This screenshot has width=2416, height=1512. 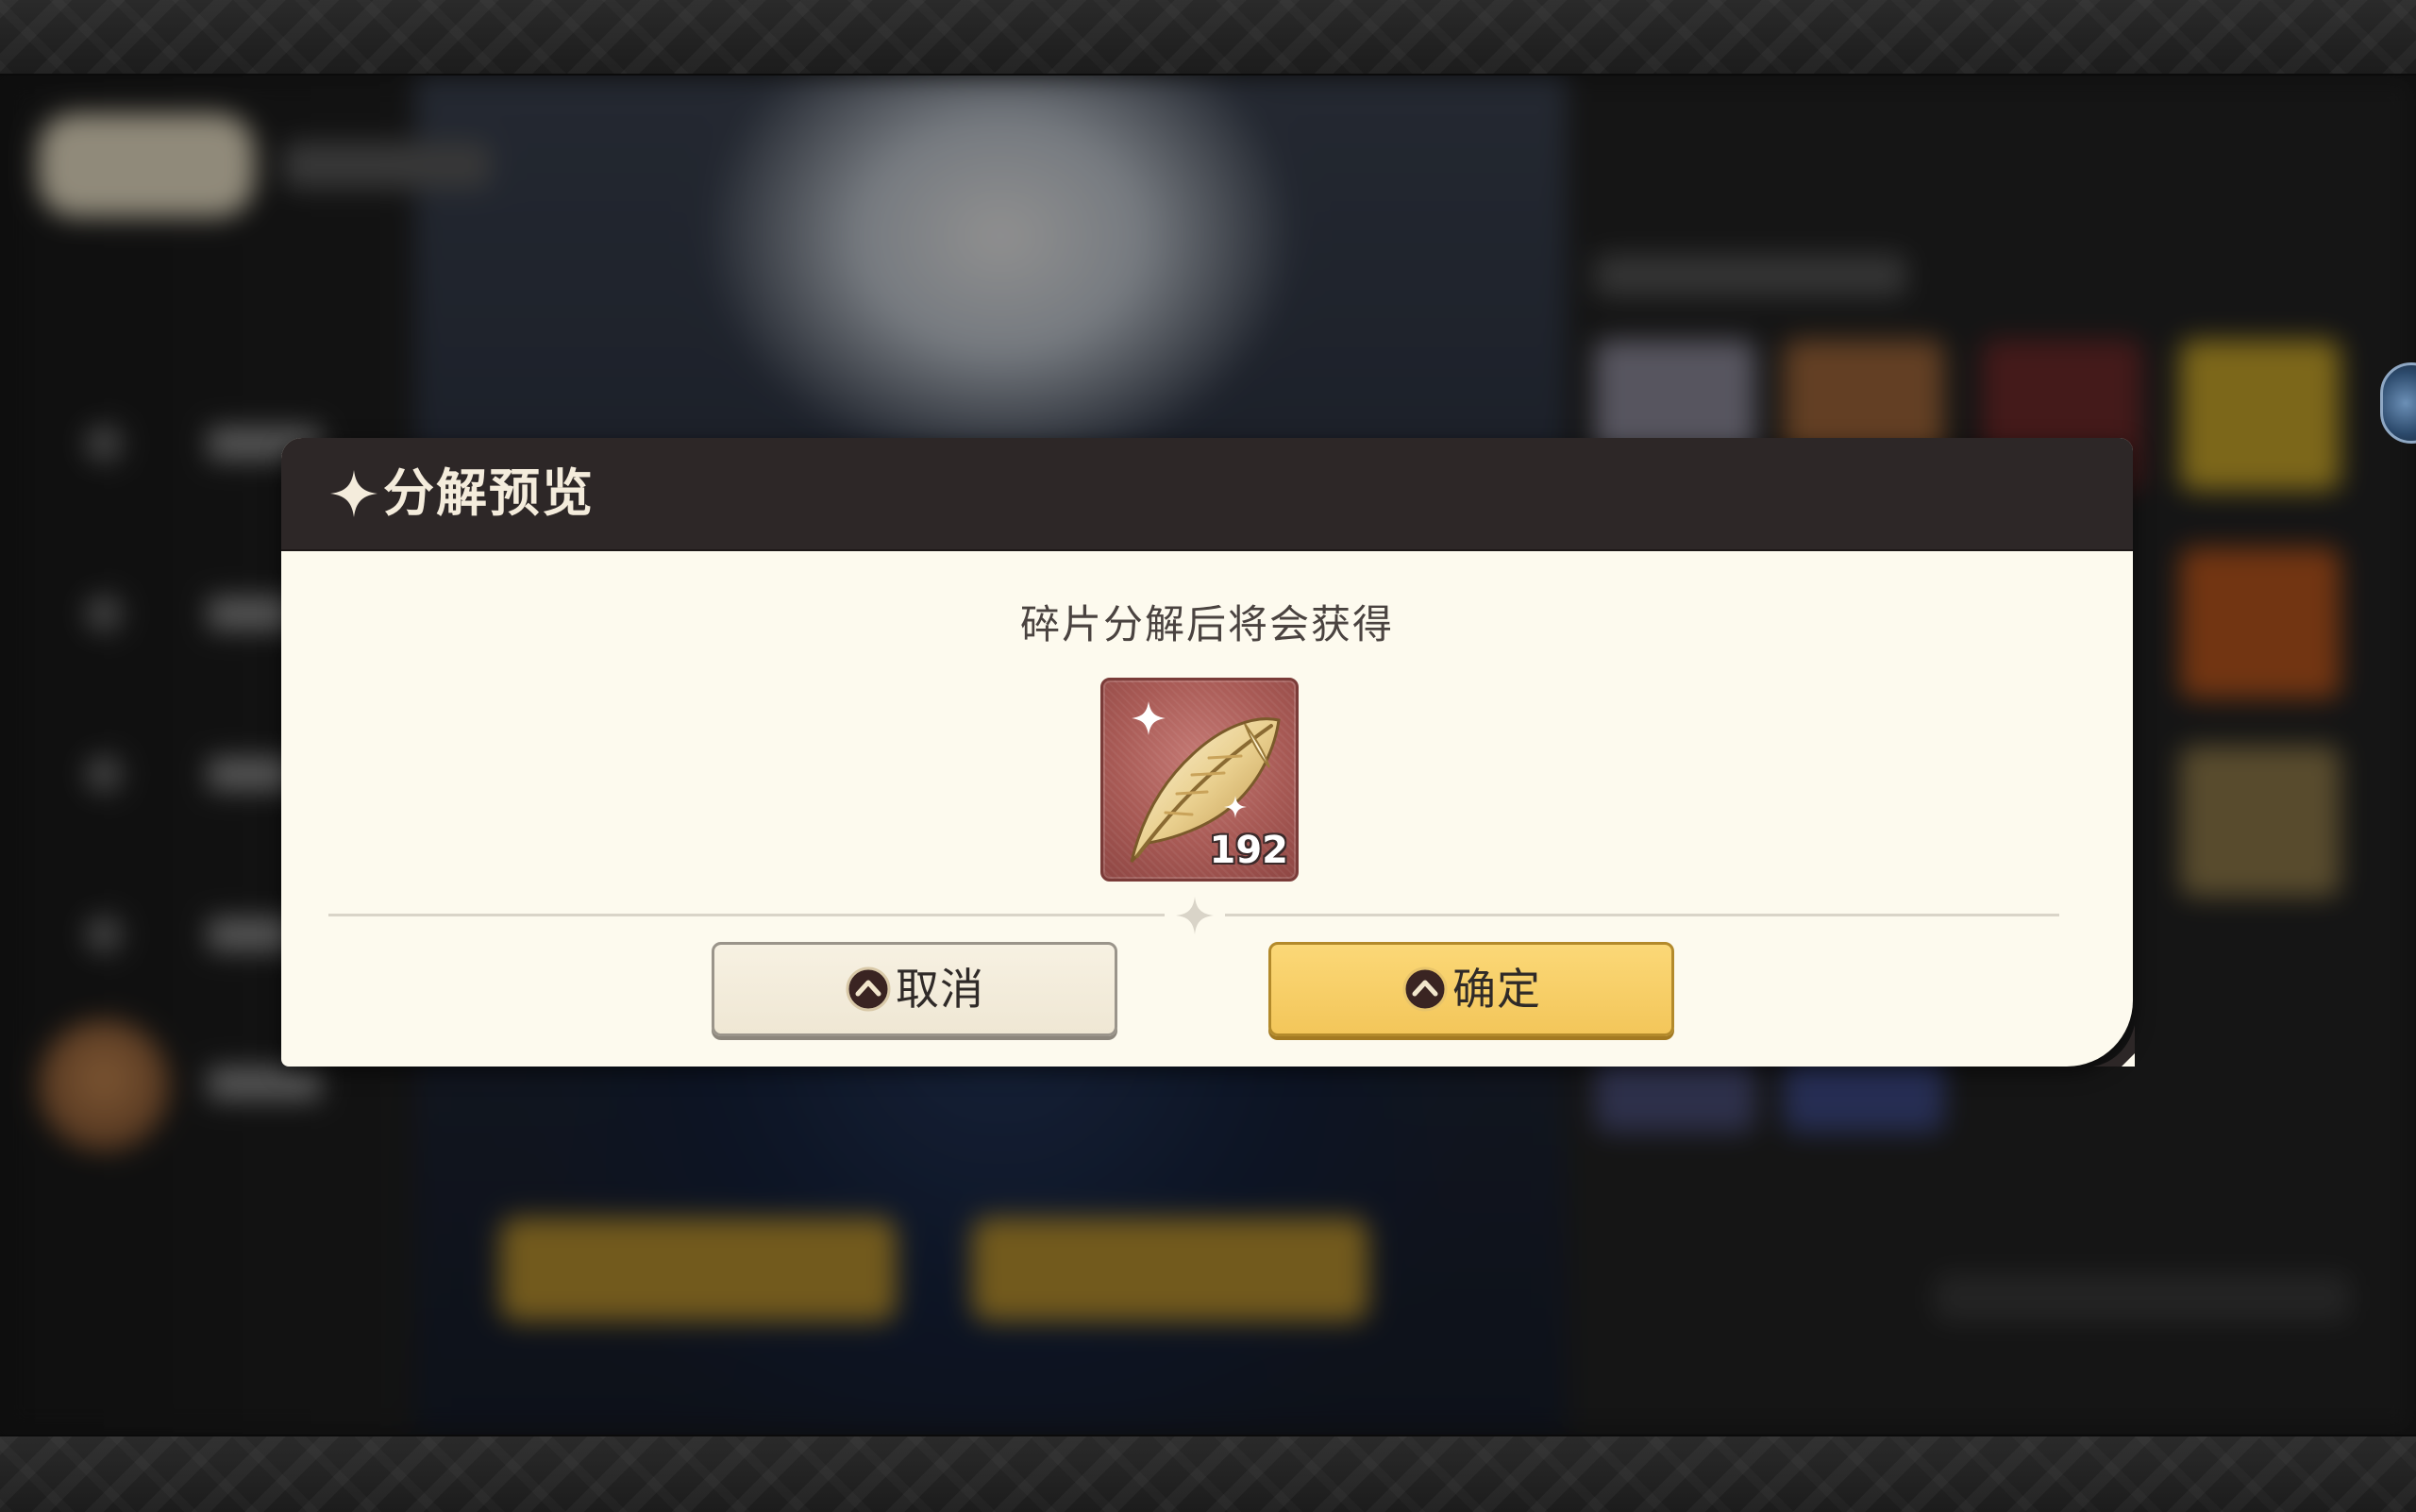 I want to click on top-frame-bar, so click(x=1208, y=38).